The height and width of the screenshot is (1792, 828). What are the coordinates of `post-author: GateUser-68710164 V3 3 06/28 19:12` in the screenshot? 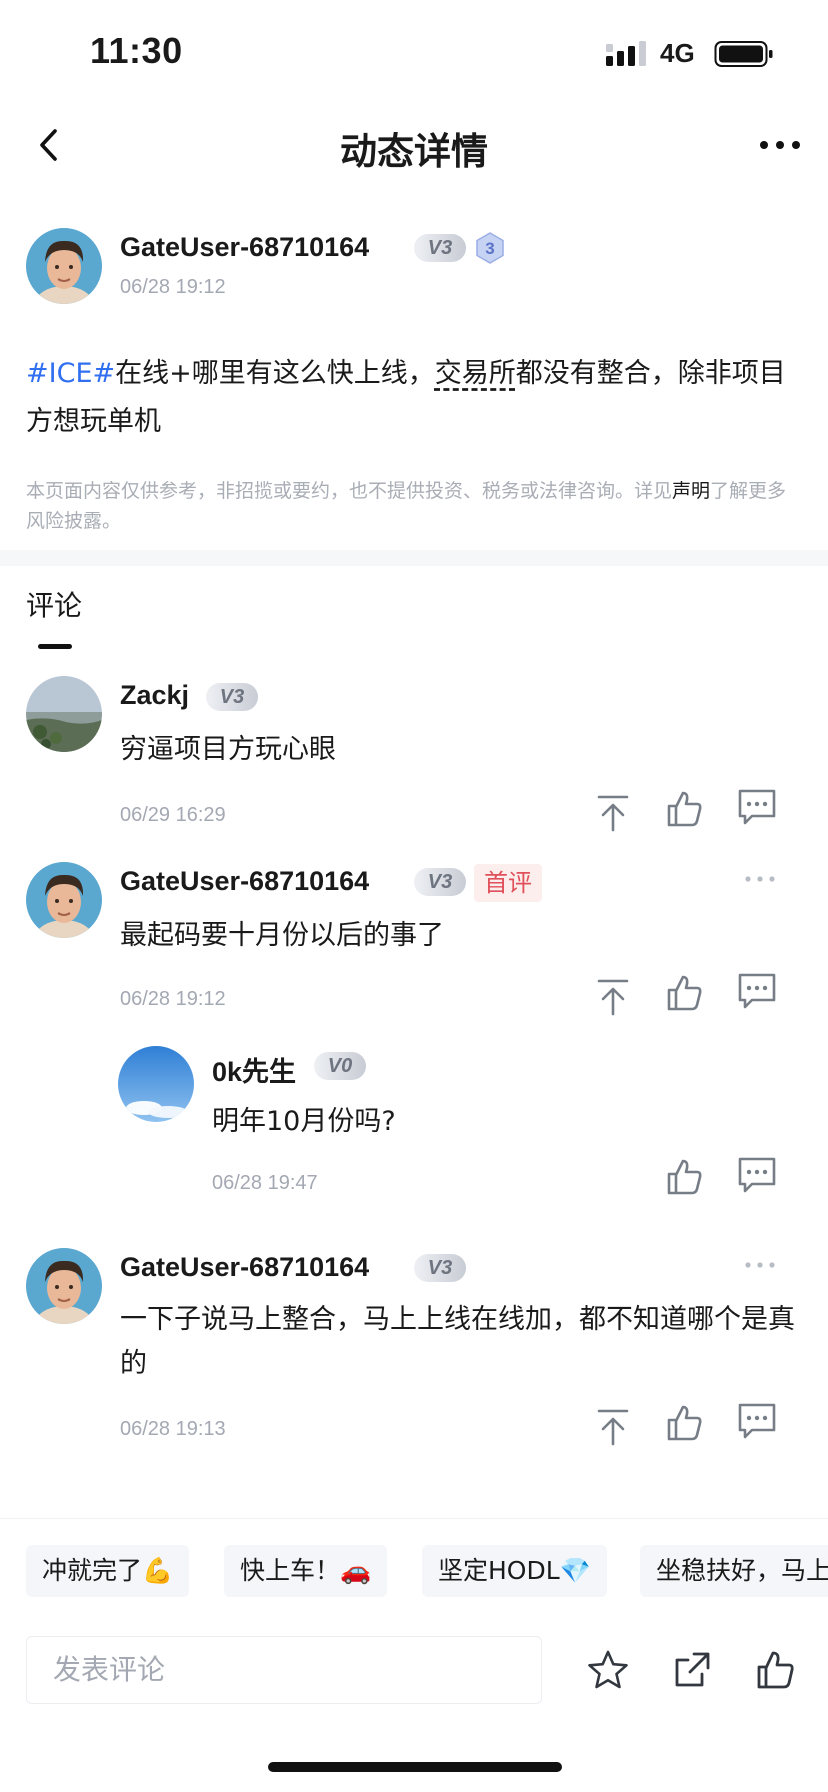 It's located at (416, 268).